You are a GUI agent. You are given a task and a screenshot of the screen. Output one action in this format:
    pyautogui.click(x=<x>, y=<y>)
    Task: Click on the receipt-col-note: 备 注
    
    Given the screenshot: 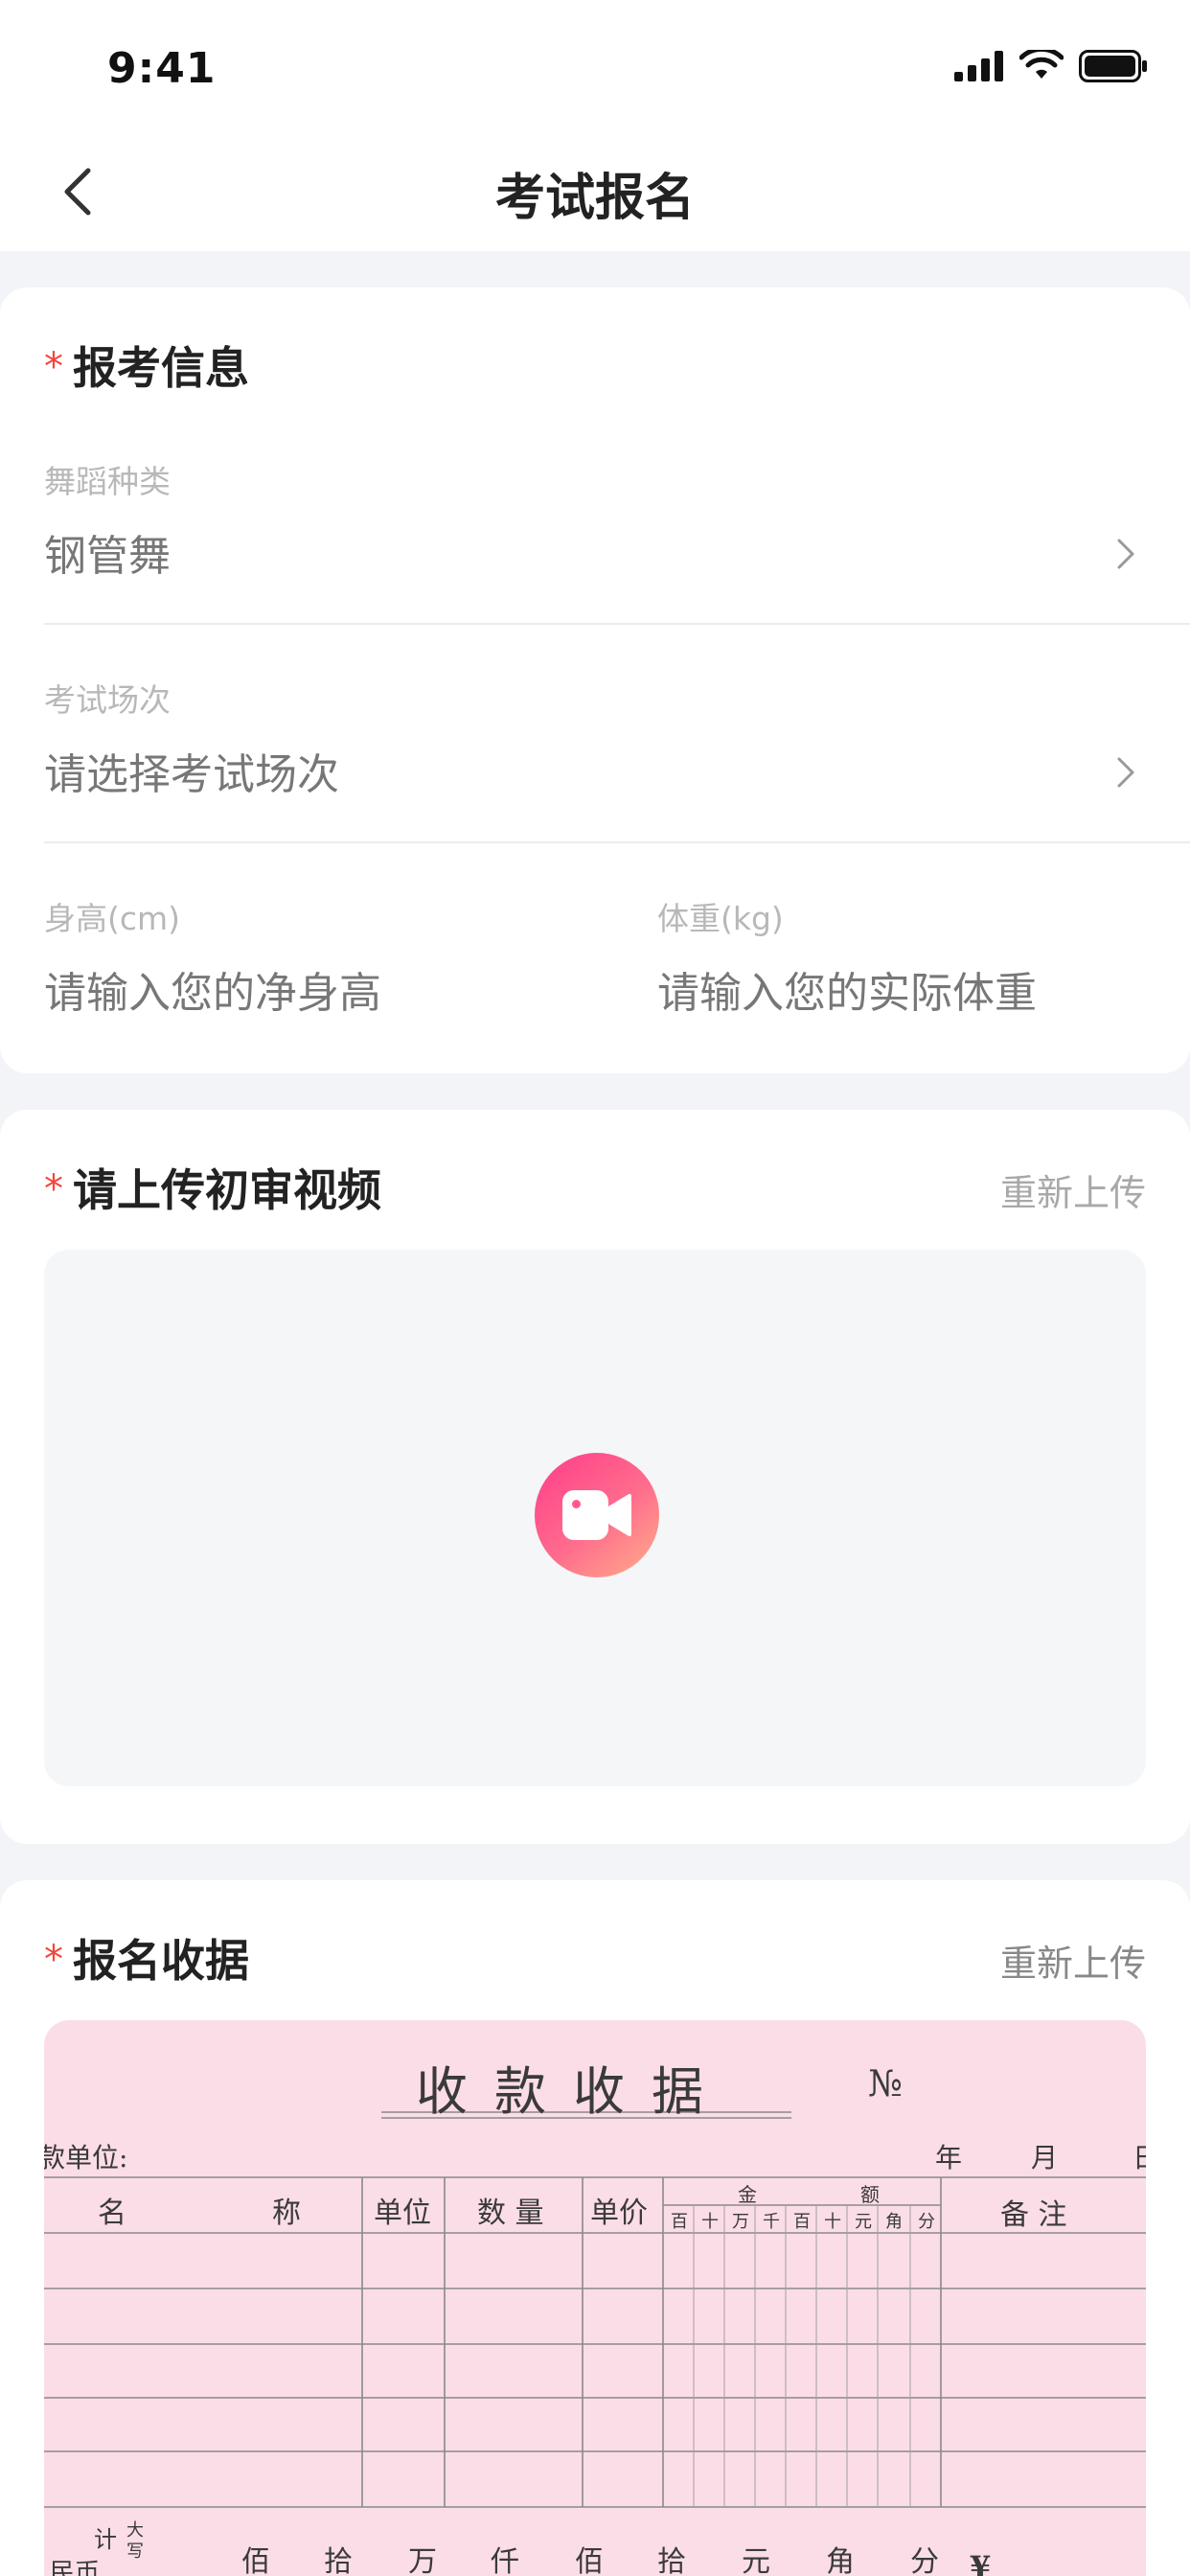 What is the action you would take?
    pyautogui.click(x=1034, y=2215)
    